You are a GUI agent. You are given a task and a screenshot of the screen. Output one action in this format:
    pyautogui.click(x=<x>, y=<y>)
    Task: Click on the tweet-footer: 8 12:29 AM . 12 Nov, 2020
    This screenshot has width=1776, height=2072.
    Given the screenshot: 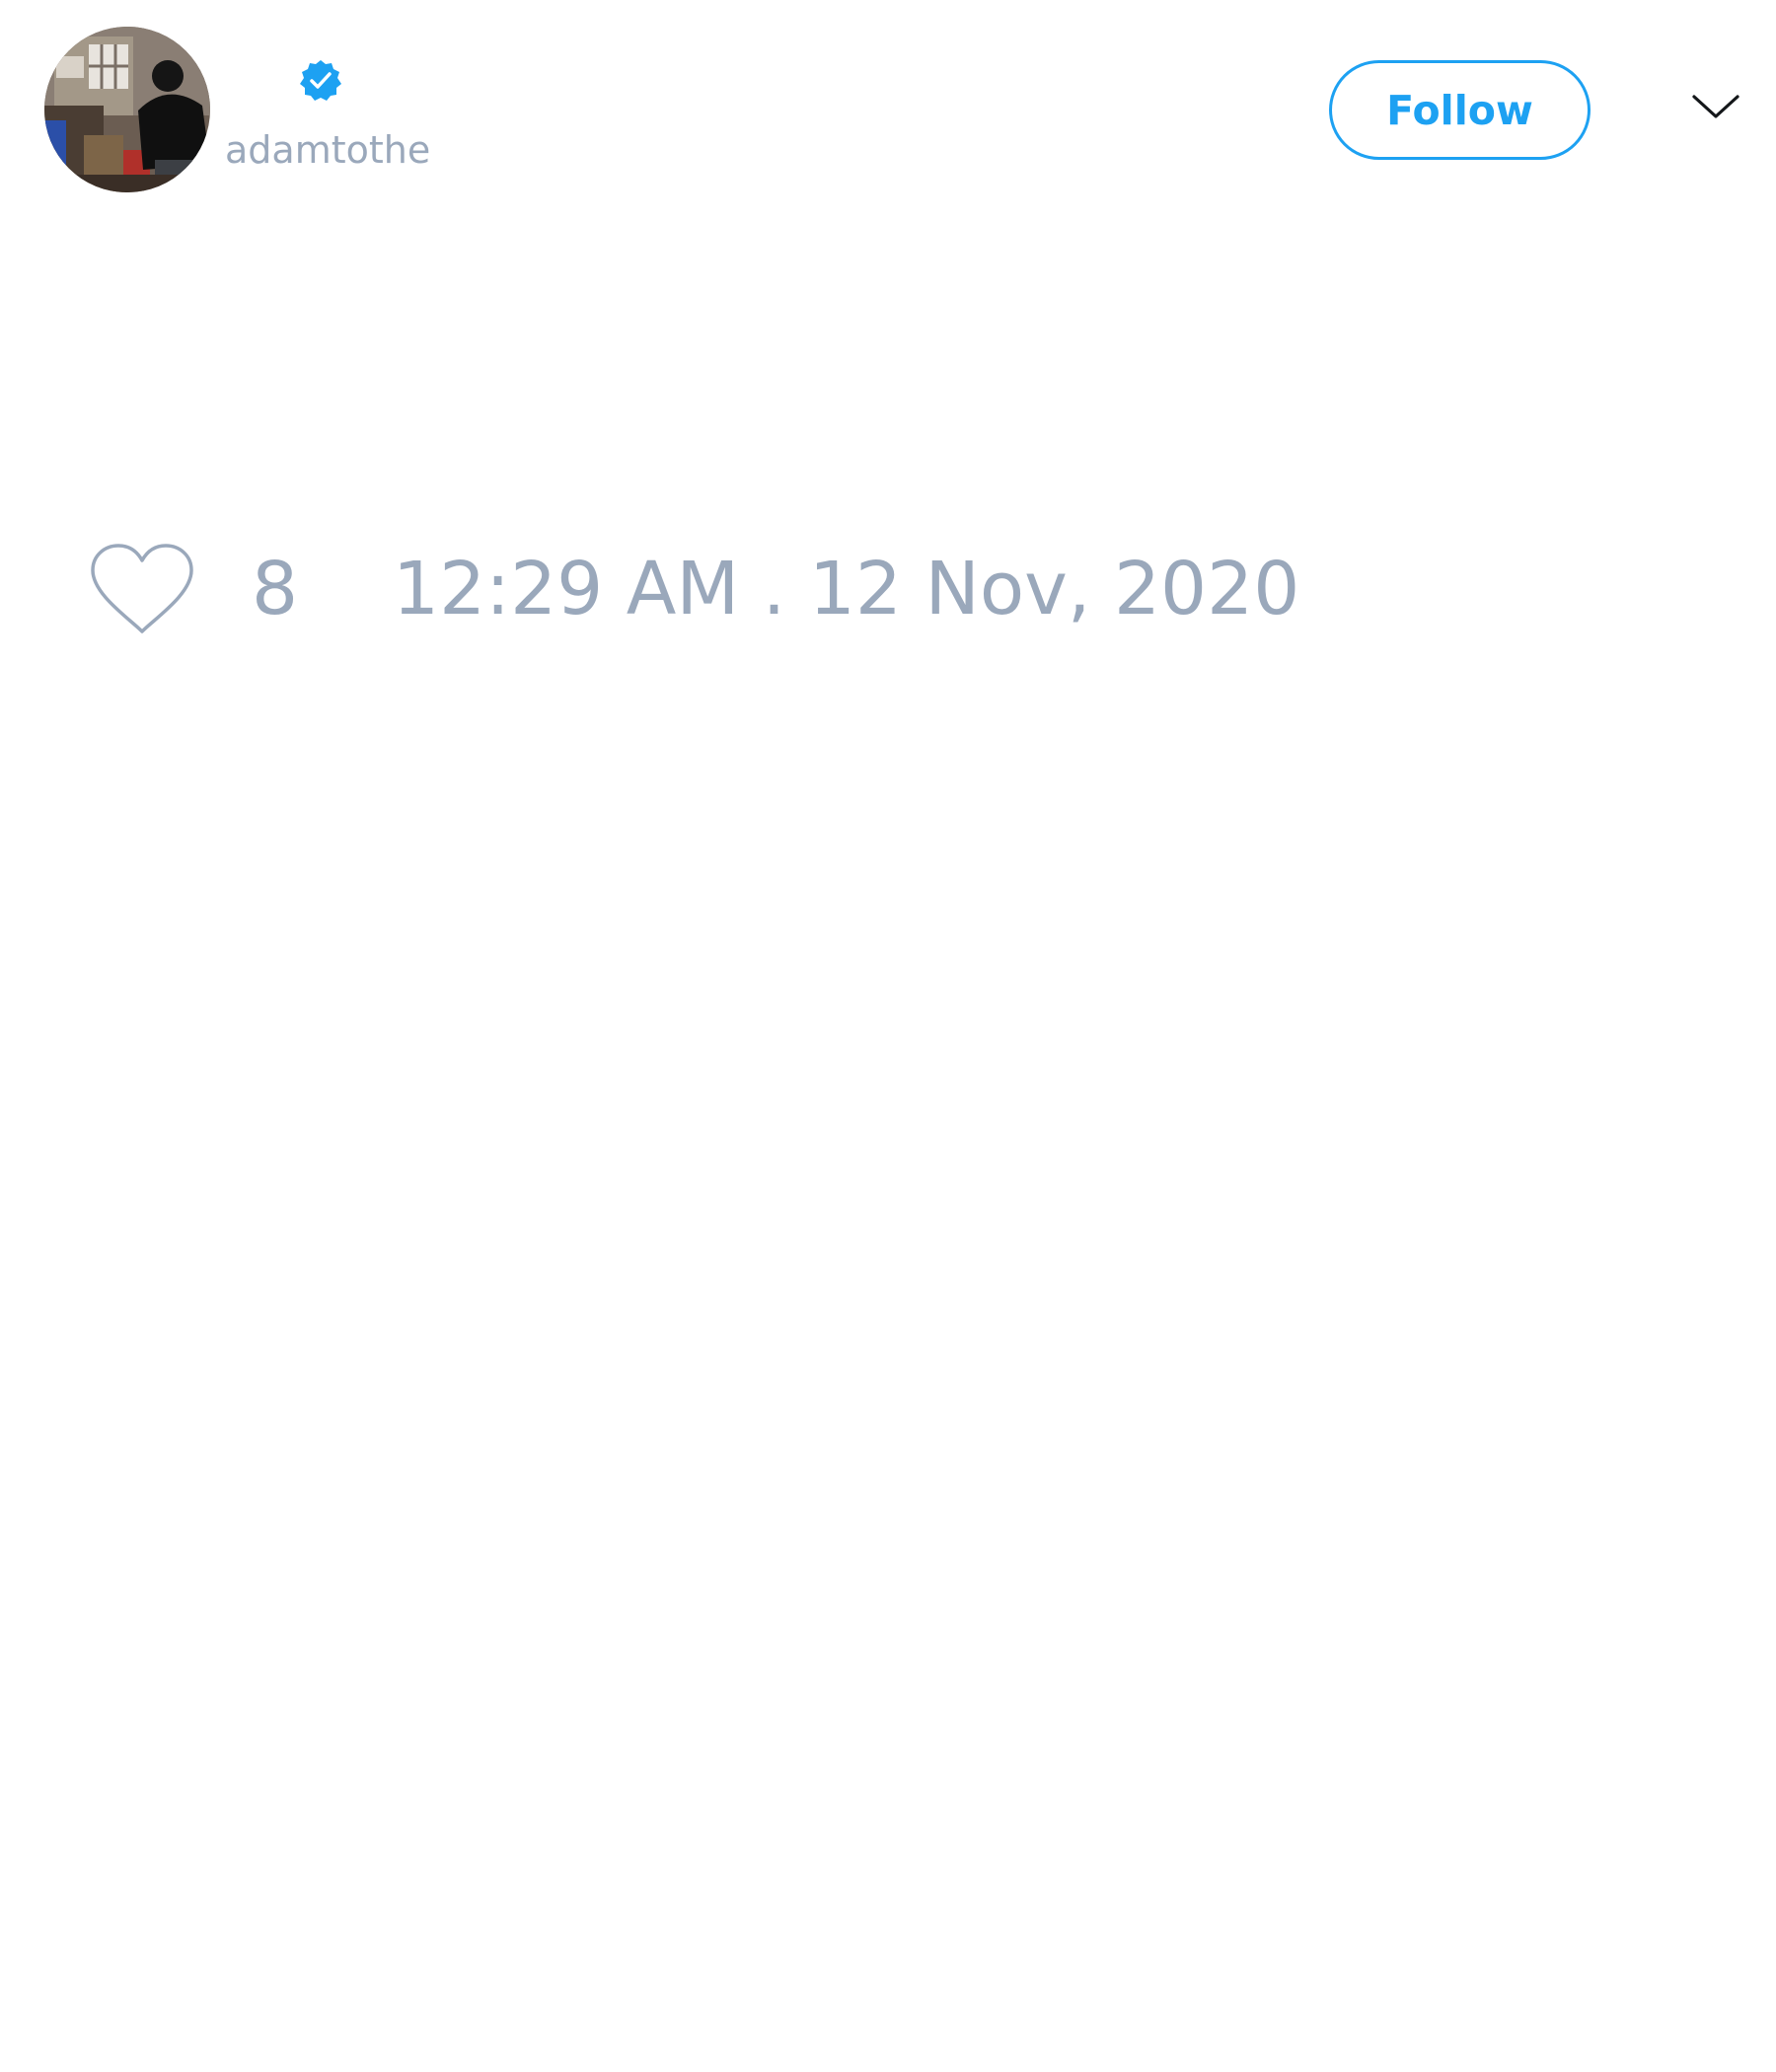 What is the action you would take?
    pyautogui.click(x=888, y=587)
    